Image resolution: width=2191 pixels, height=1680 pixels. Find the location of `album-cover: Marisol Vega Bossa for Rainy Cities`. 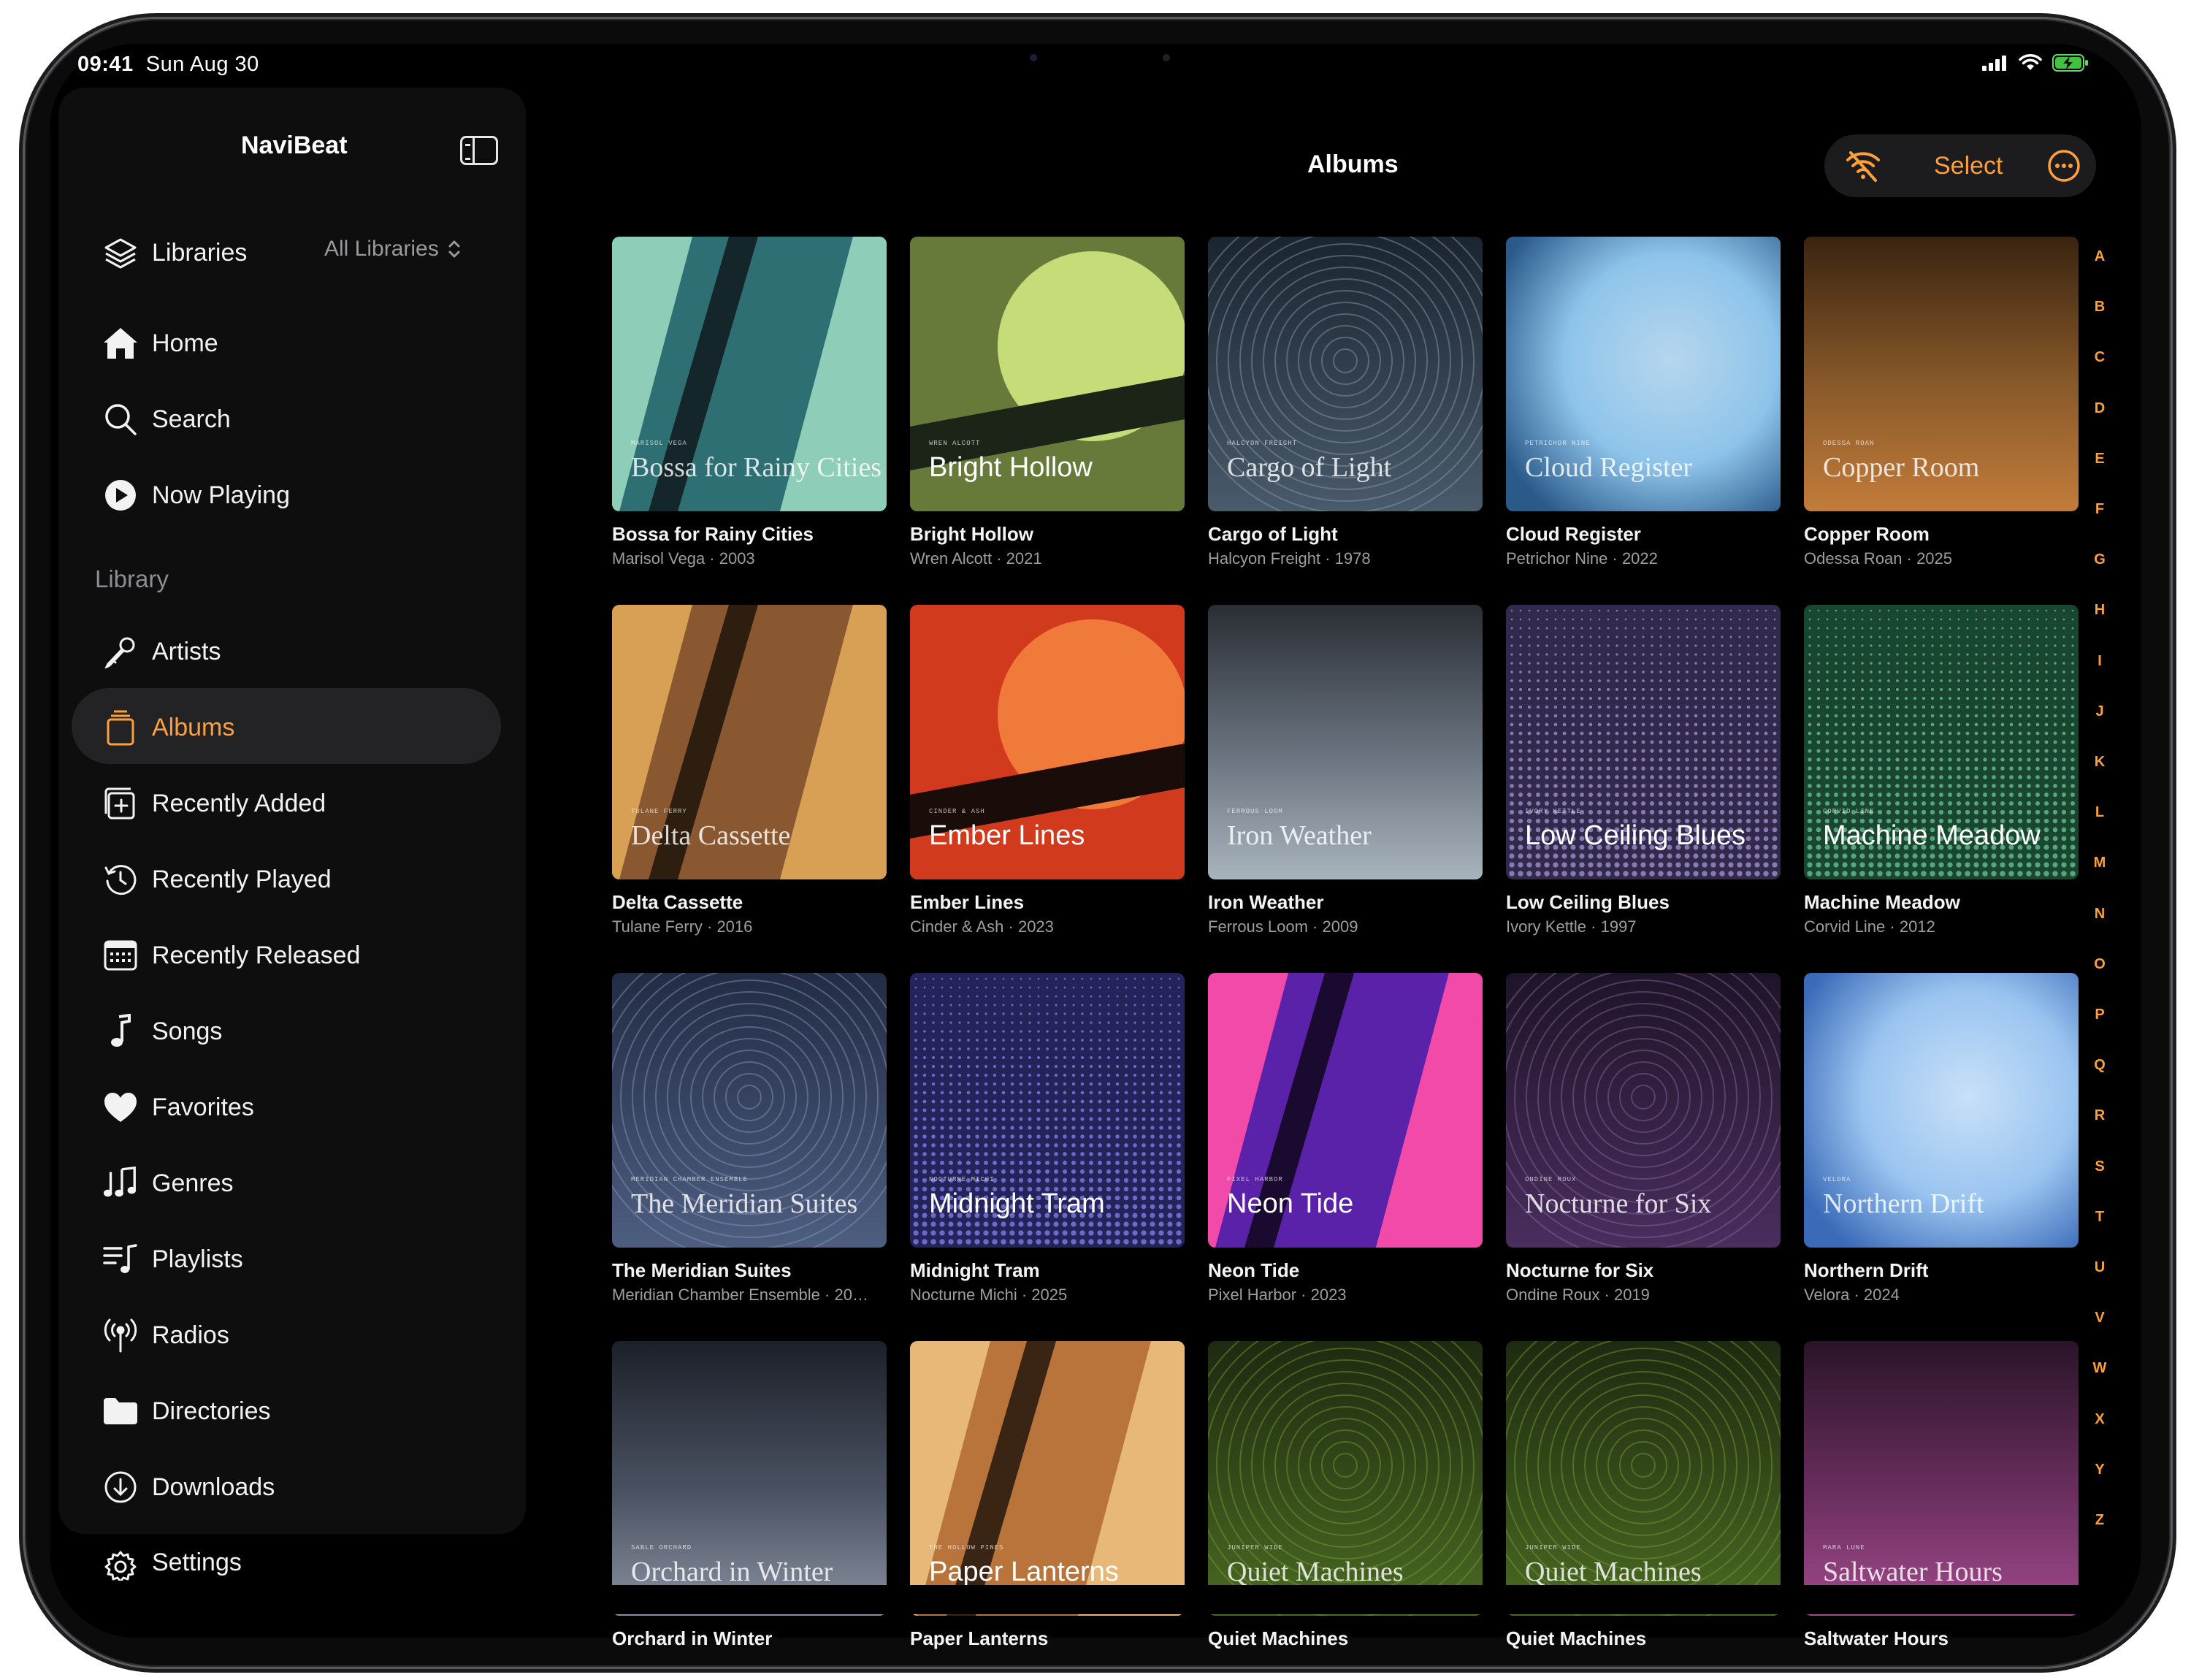

album-cover: Marisol Vega Bossa for Rainy Cities is located at coordinates (749, 374).